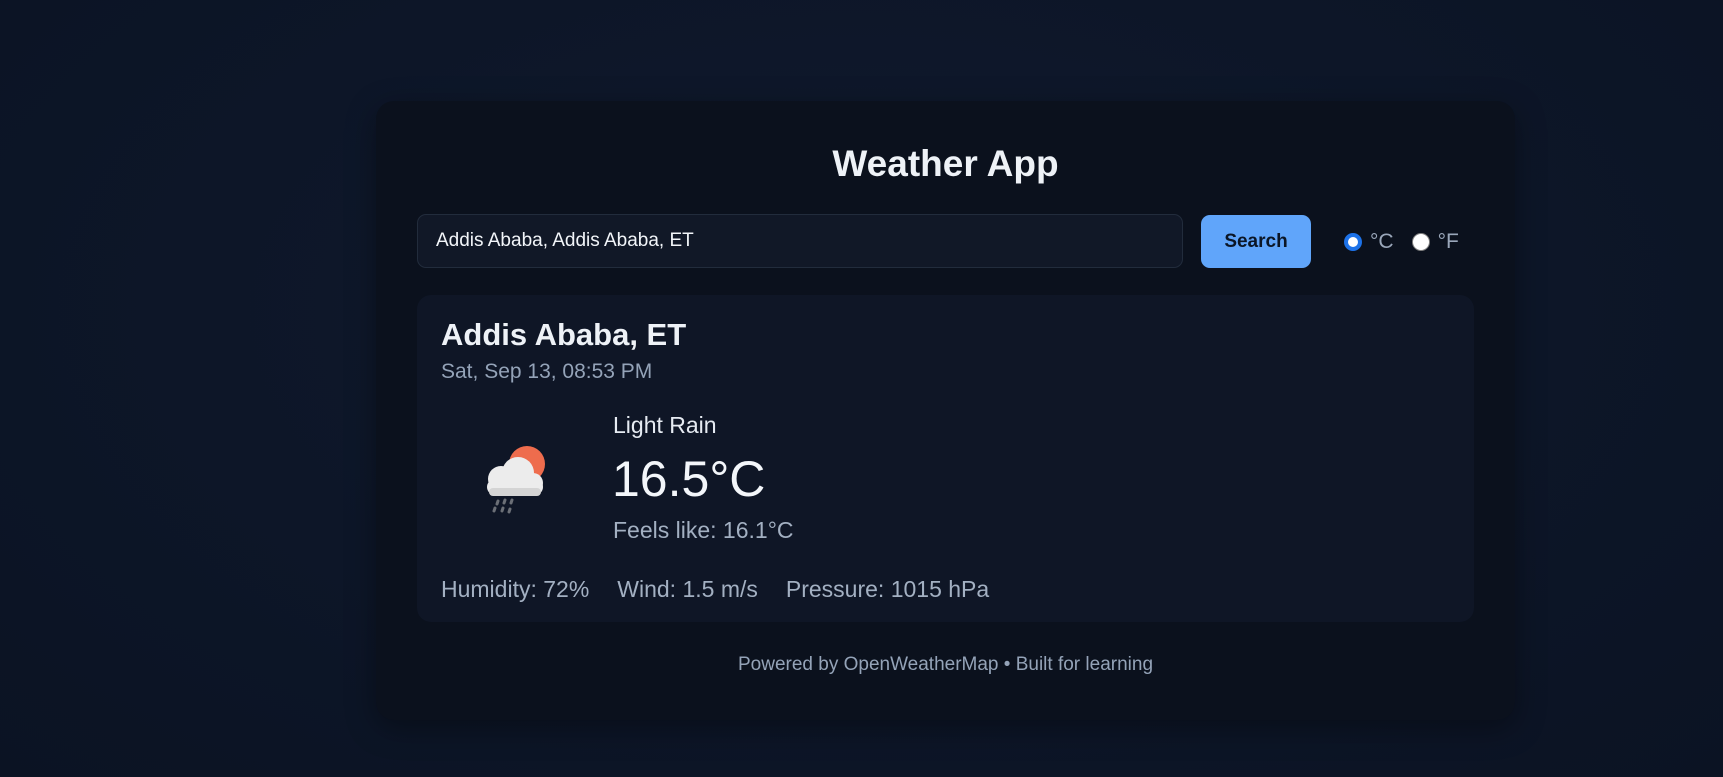  Describe the element at coordinates (1382, 241) in the screenshot. I see `celsius-label: °C` at that location.